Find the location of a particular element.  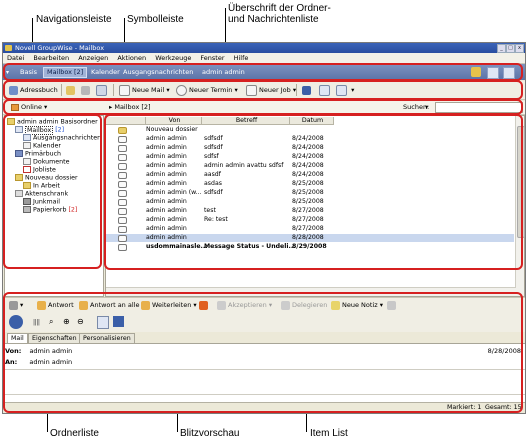

callout-blitzvorschau: Blitzvorschau is located at coordinates (210, 433).